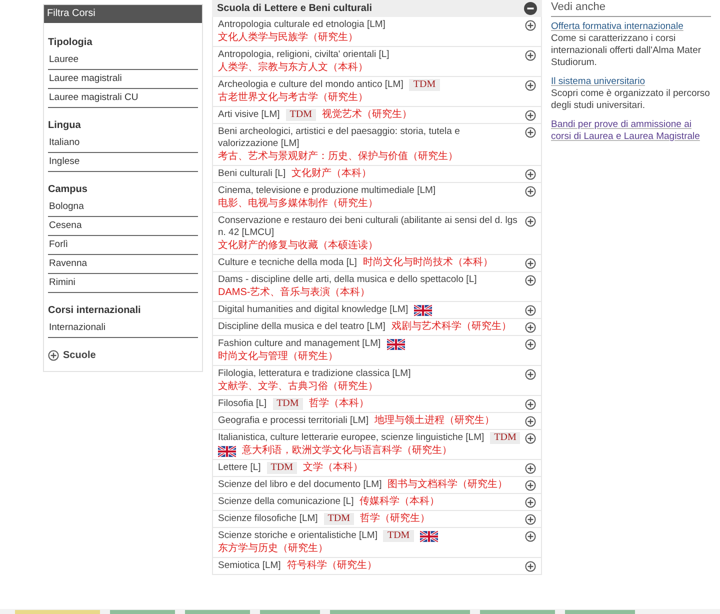 The width and height of the screenshot is (720, 614). Describe the element at coordinates (333, 468) in the screenshot. I see `annotation-text: 文学（本科）` at that location.